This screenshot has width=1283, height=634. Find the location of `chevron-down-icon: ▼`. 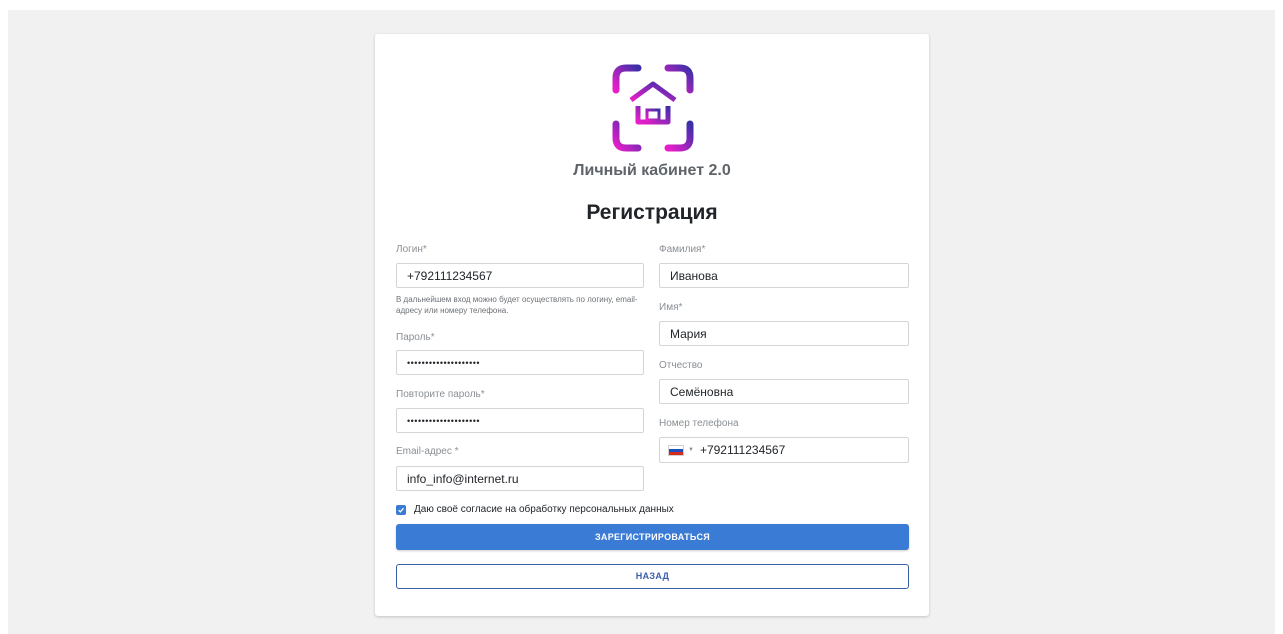

chevron-down-icon: ▼ is located at coordinates (691, 450).